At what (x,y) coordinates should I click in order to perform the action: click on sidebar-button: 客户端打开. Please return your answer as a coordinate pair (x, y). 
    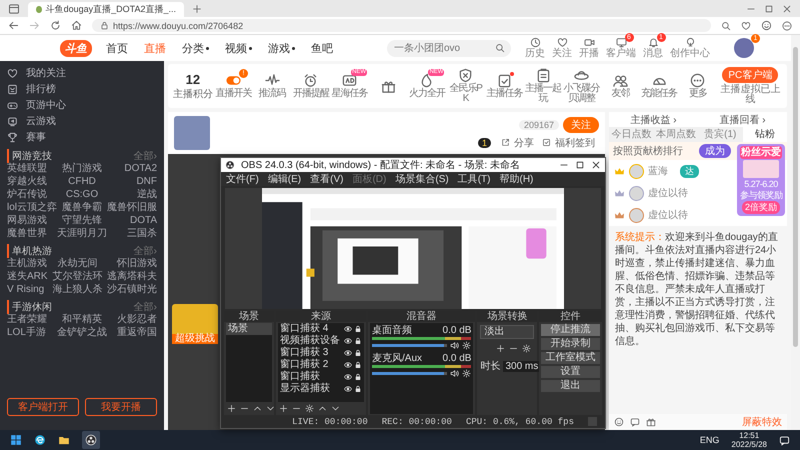
    Looking at the image, I should click on (43, 407).